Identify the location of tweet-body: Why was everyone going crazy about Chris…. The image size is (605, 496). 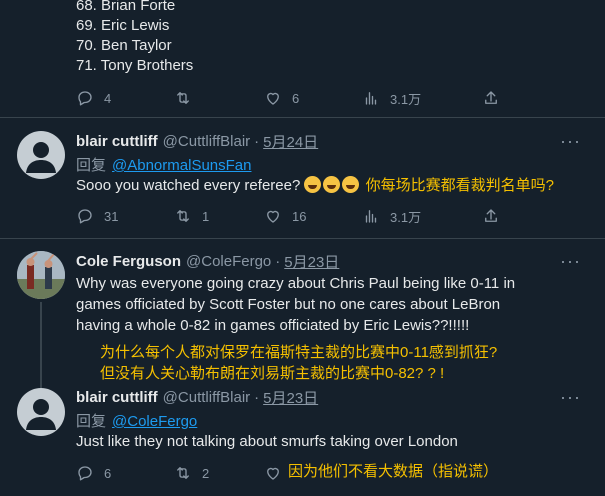
(295, 304).